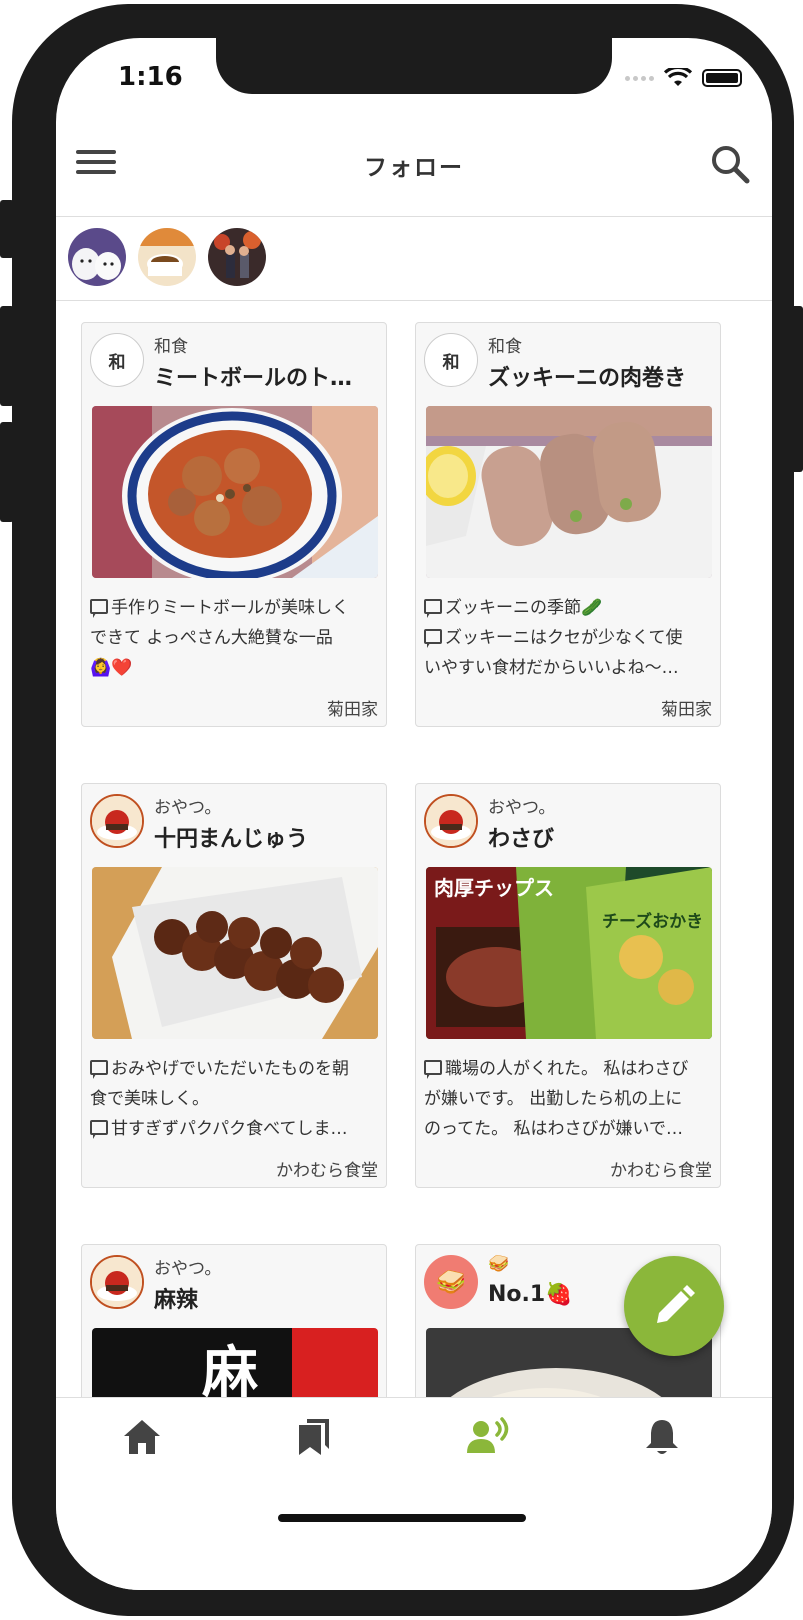  Describe the element at coordinates (564, 638) in the screenshot. I see `description-line: ズッキーニはクセが少なくて使` at that location.